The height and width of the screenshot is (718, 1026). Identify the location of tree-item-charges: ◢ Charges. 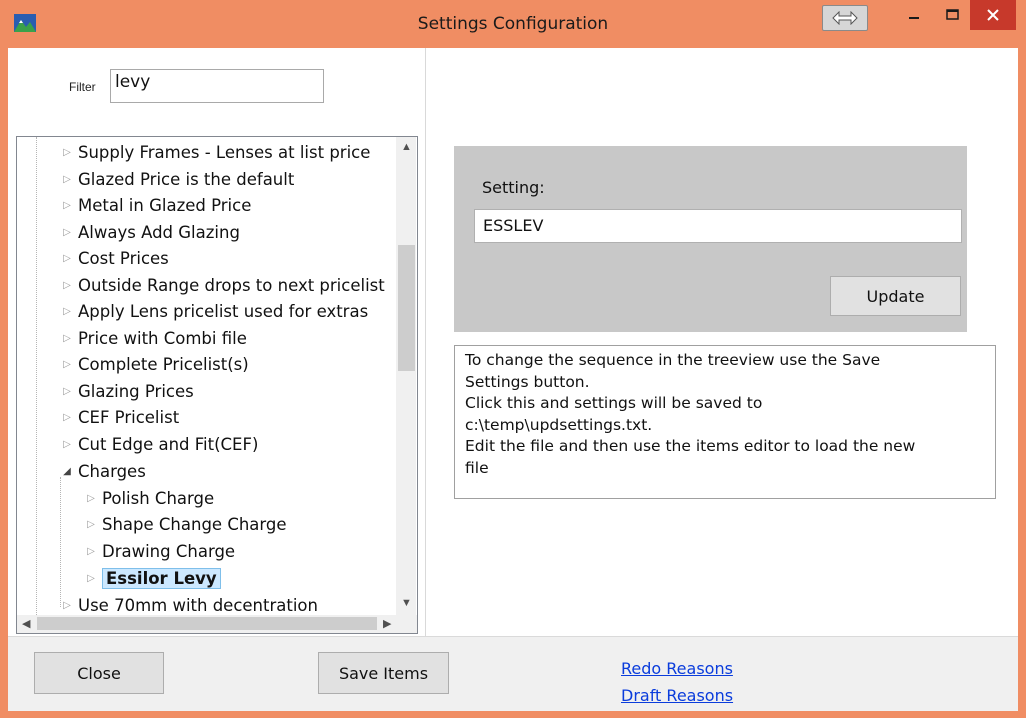
(103, 471).